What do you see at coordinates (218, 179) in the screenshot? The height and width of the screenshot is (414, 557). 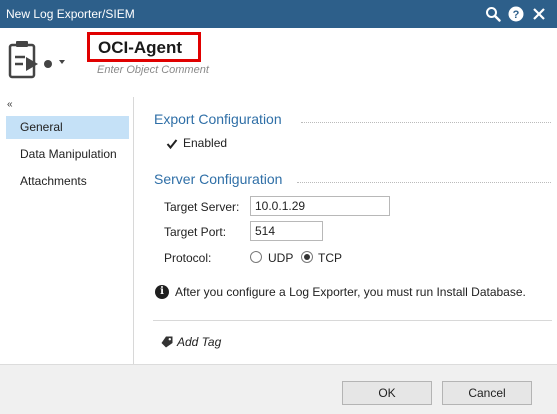 I see `server-config-heading: Server Configuration` at bounding box center [218, 179].